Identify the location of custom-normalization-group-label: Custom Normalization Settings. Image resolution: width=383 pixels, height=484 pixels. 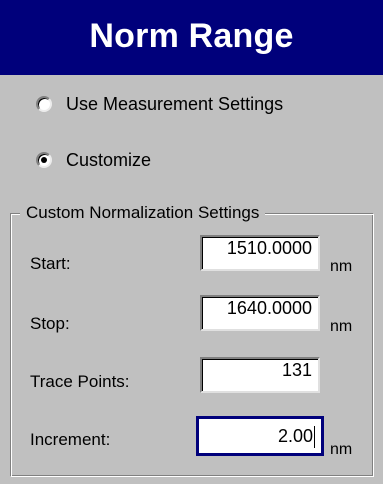
(143, 213).